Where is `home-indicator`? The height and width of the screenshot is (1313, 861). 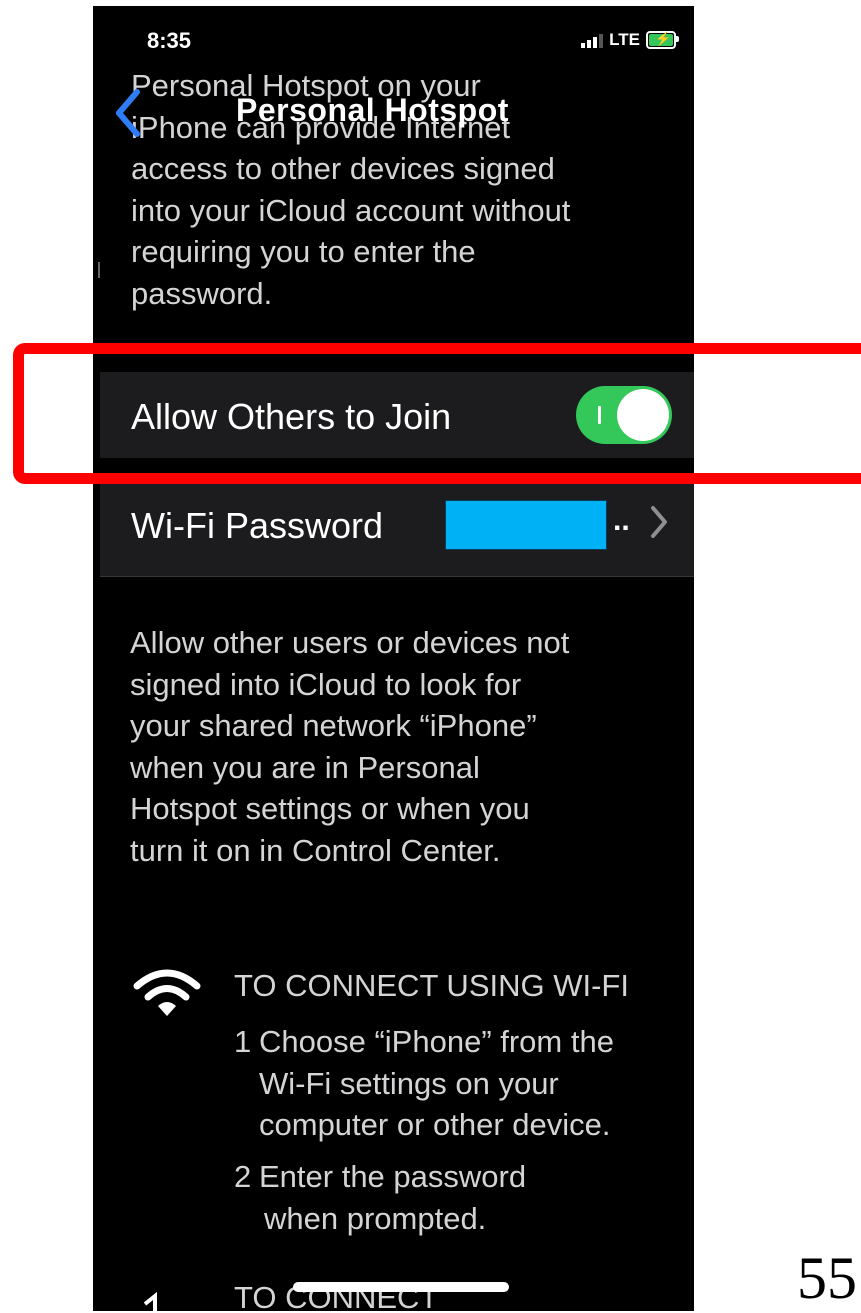 home-indicator is located at coordinates (401, 1287).